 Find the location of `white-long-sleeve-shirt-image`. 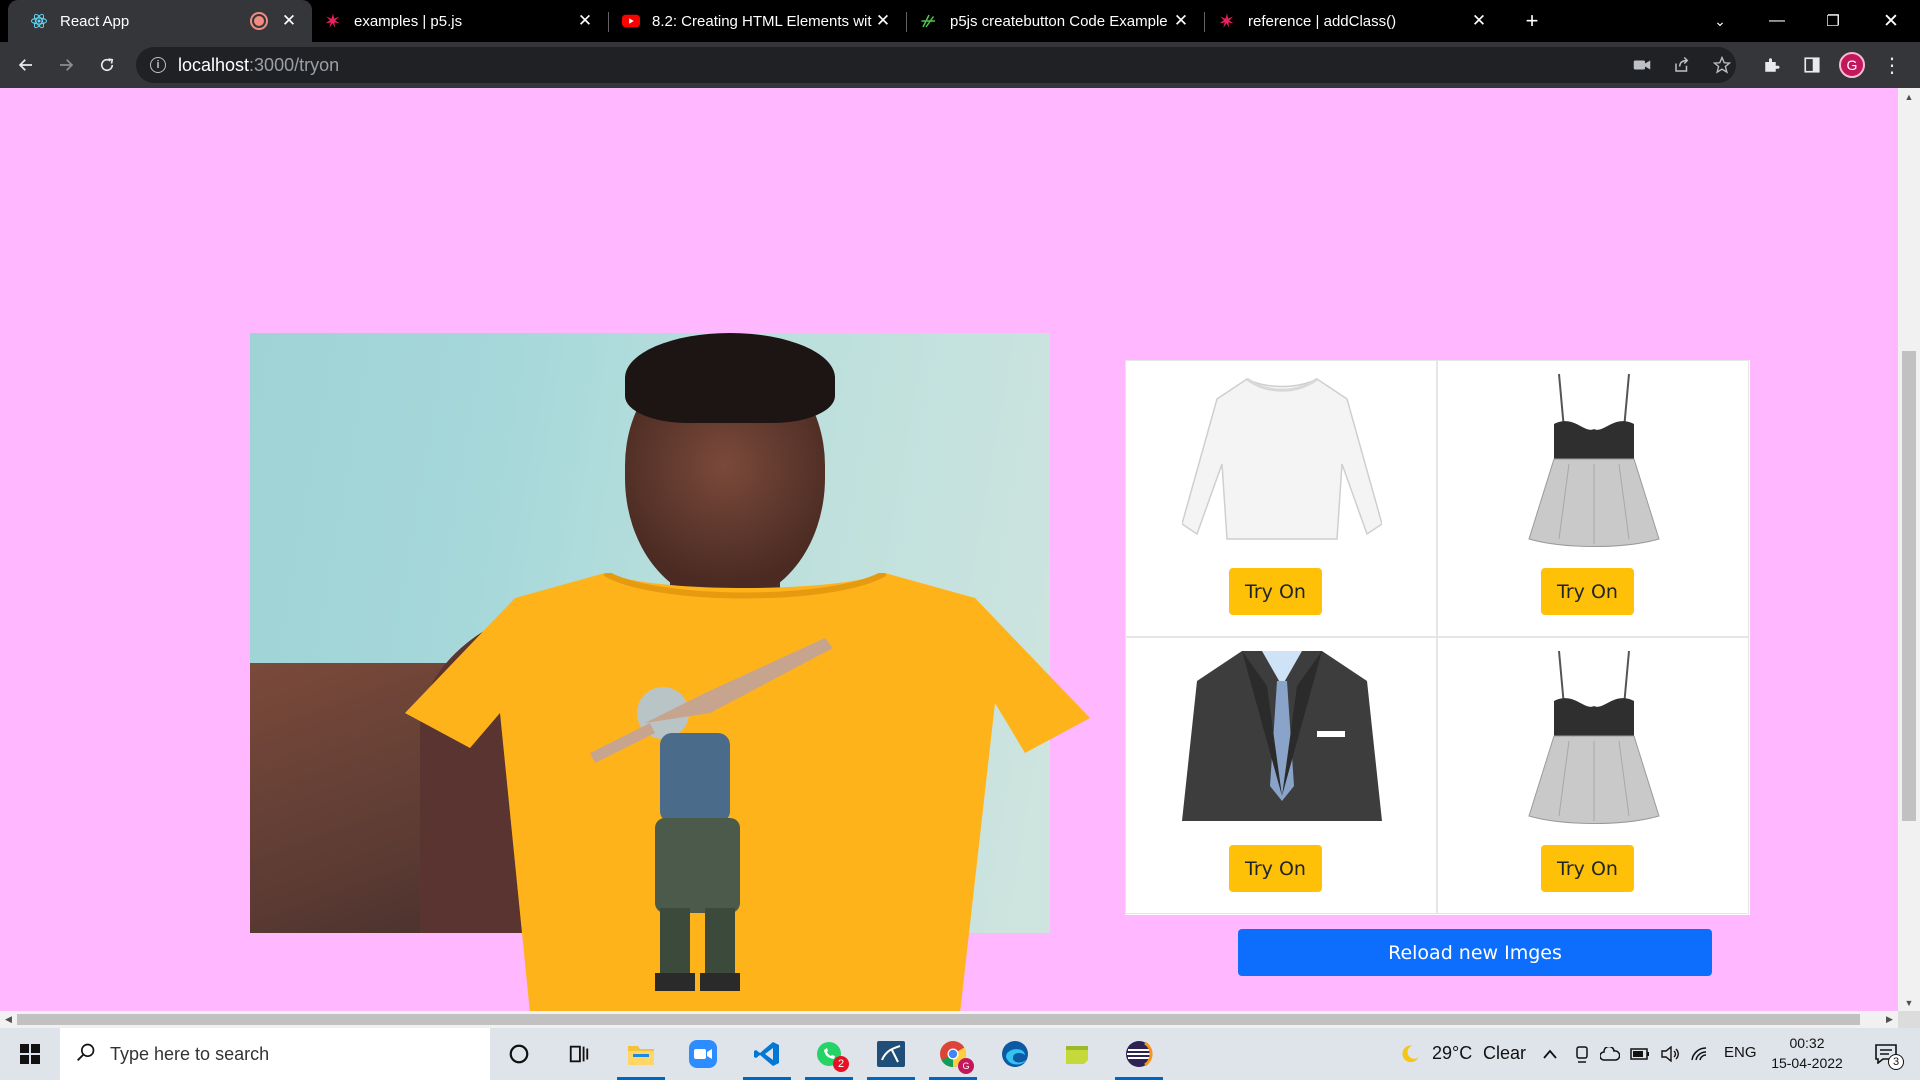

white-long-sleeve-shirt-image is located at coordinates (1282, 459).